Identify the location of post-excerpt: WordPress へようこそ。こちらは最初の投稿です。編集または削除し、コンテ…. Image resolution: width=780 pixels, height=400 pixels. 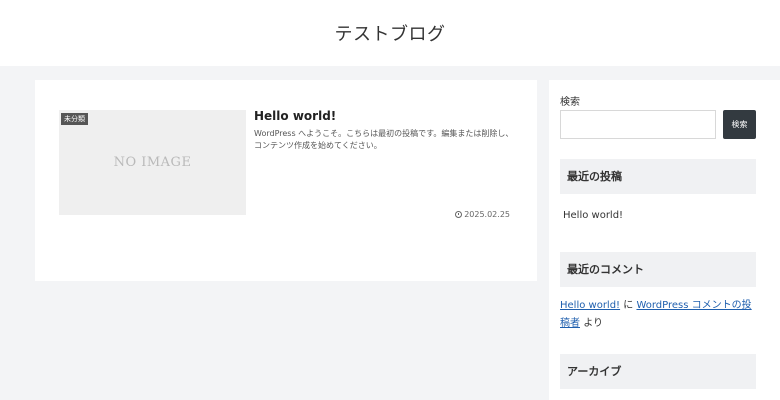
(384, 139).